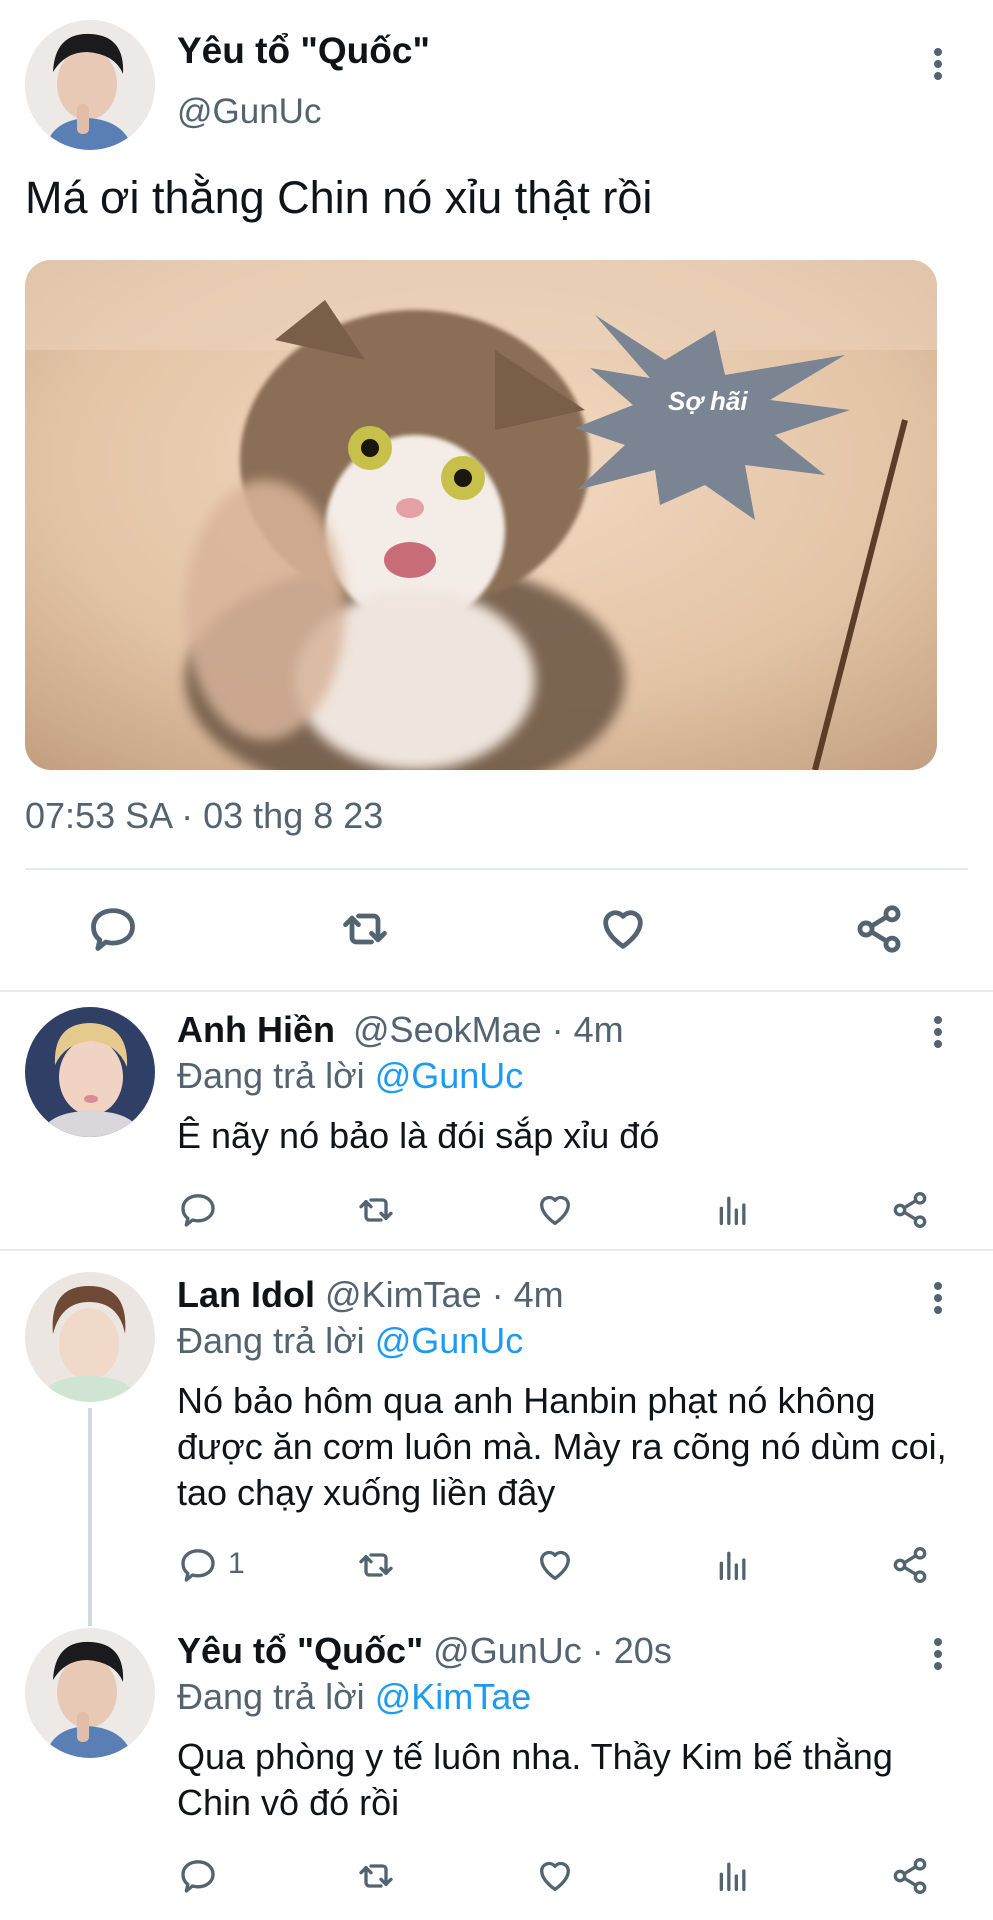  What do you see at coordinates (204, 815) in the screenshot?
I see `timestamp: 07:53 SA · 03 thg 8 23` at bounding box center [204, 815].